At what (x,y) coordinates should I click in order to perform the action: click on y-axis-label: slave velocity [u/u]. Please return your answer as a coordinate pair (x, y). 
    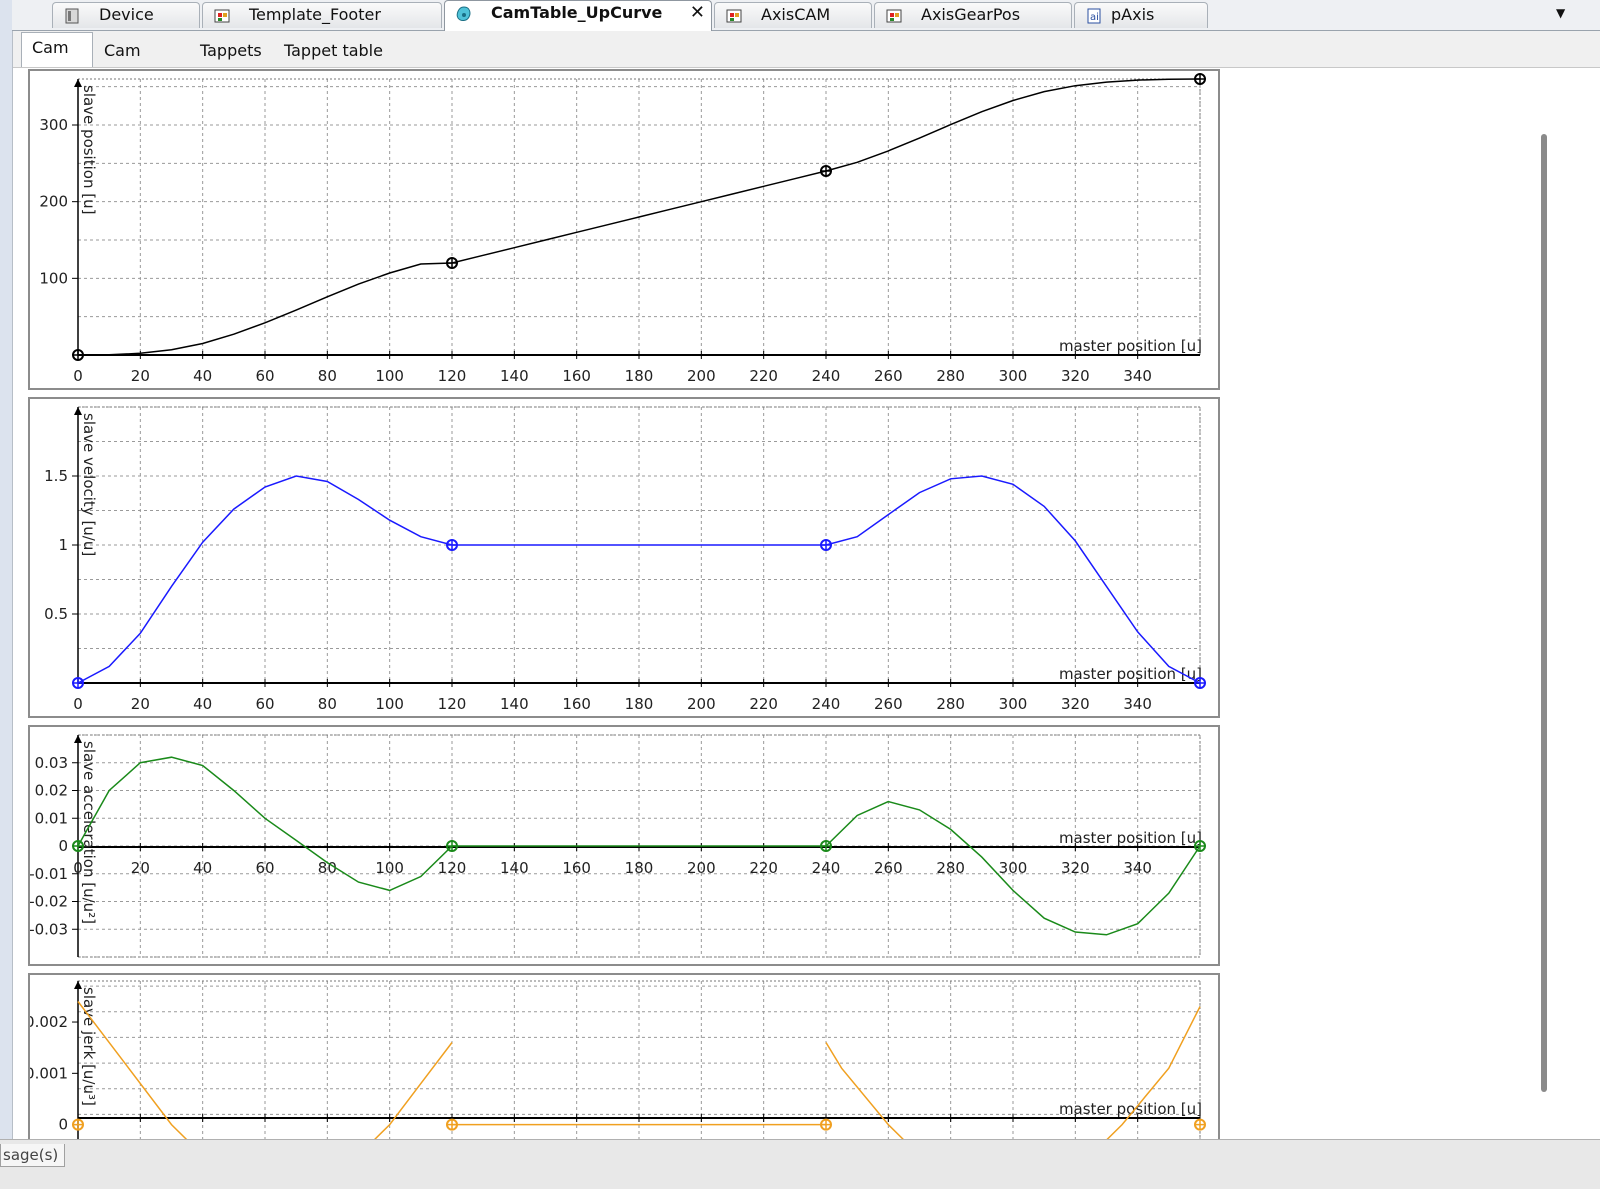
    Looking at the image, I should click on (89, 484).